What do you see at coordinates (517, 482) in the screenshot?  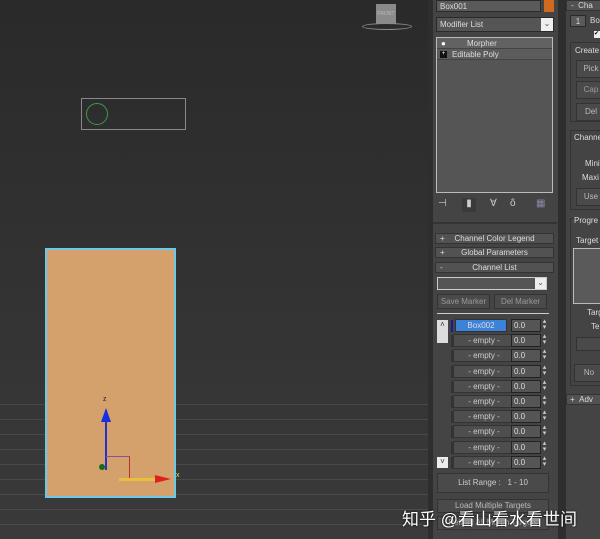 I see `list-range-value: 1 - 10` at bounding box center [517, 482].